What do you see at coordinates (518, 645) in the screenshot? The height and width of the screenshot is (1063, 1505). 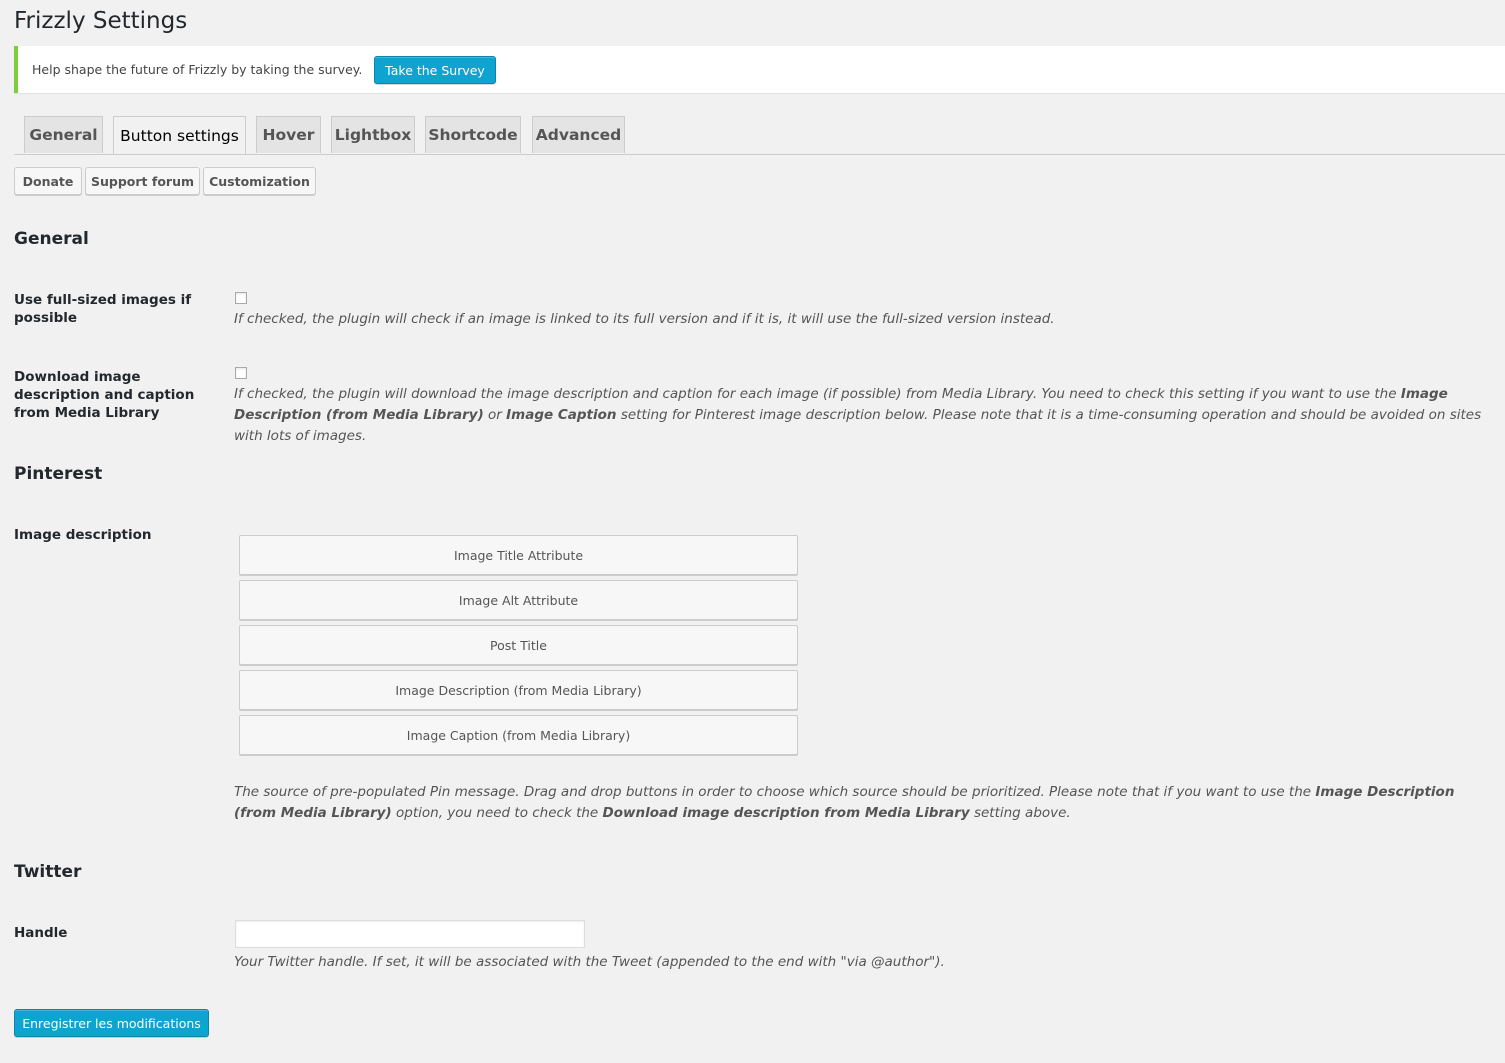 I see `sortable-source-post-title: Post Title` at bounding box center [518, 645].